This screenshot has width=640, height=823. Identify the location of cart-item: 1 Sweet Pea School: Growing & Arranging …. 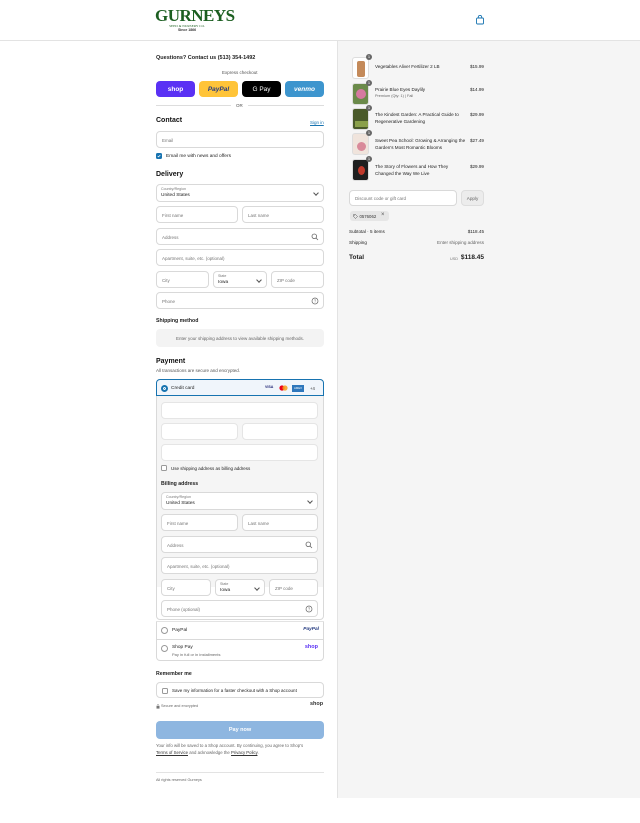
(416, 142).